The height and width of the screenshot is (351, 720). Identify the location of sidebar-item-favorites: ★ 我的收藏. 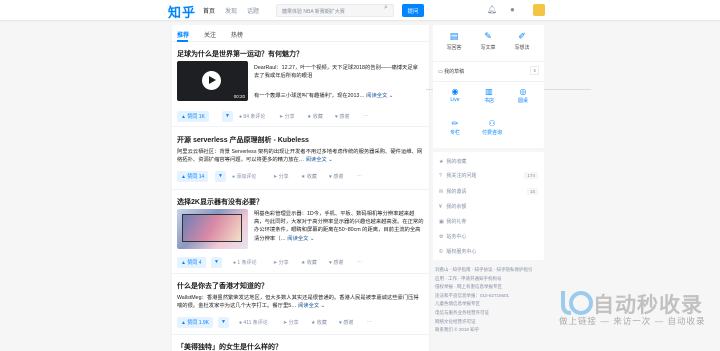
(452, 161).